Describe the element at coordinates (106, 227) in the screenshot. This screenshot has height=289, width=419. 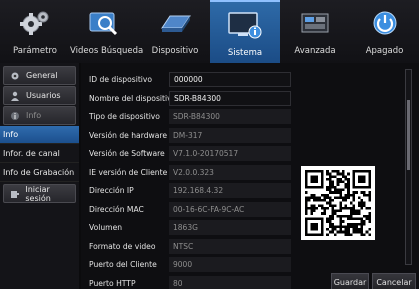
I see `field-label: Volumen` at that location.